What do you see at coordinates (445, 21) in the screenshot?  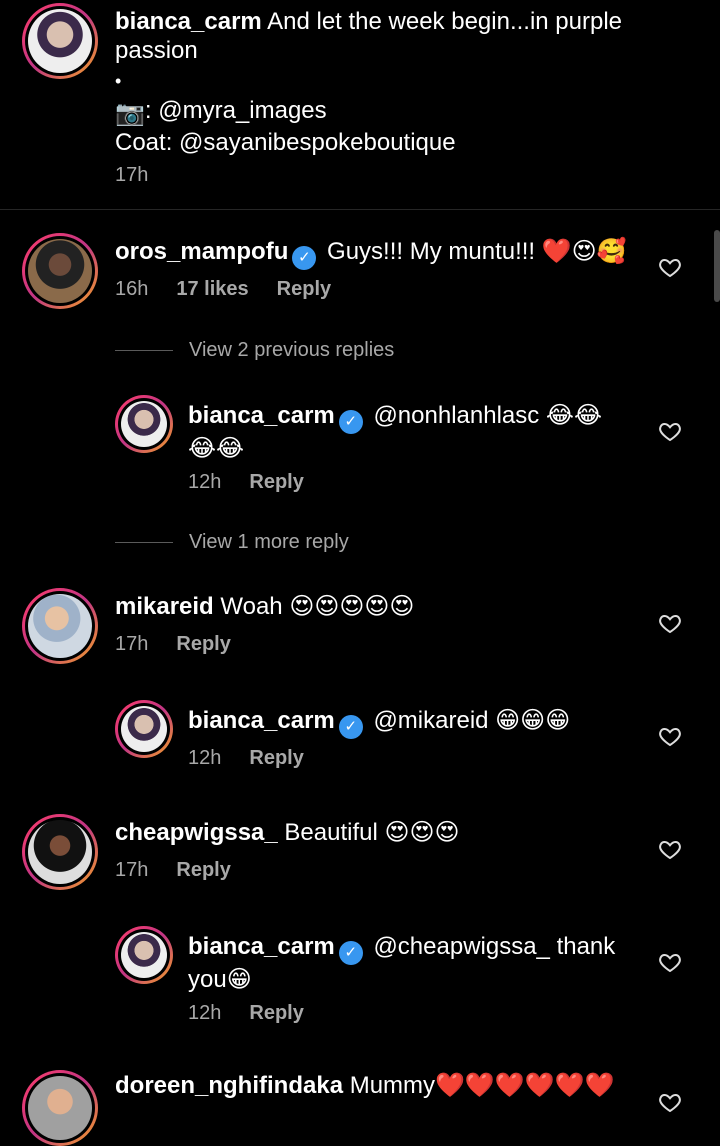 I see `caption-line1: And let the week begin...in purple` at bounding box center [445, 21].